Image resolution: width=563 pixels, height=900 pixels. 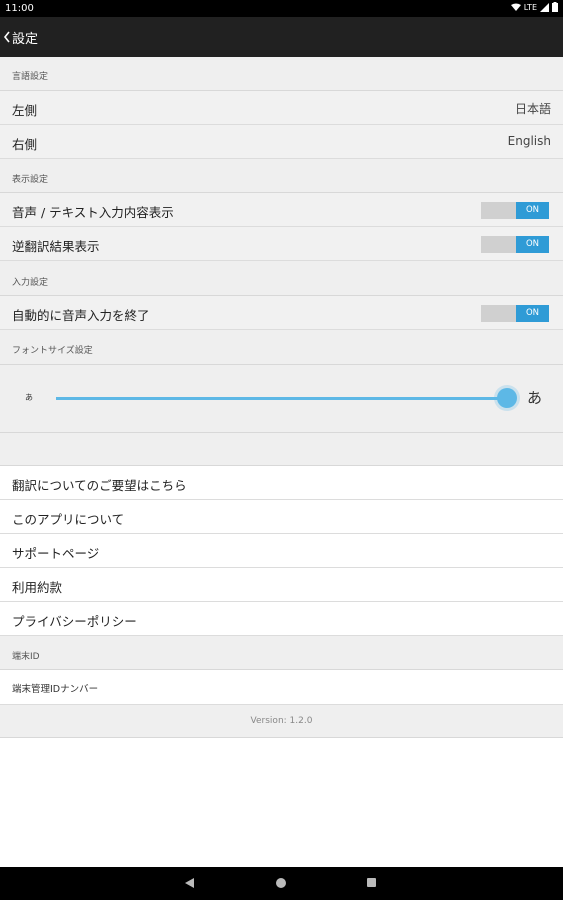 I want to click on network-type: LTE, so click(x=530, y=7).